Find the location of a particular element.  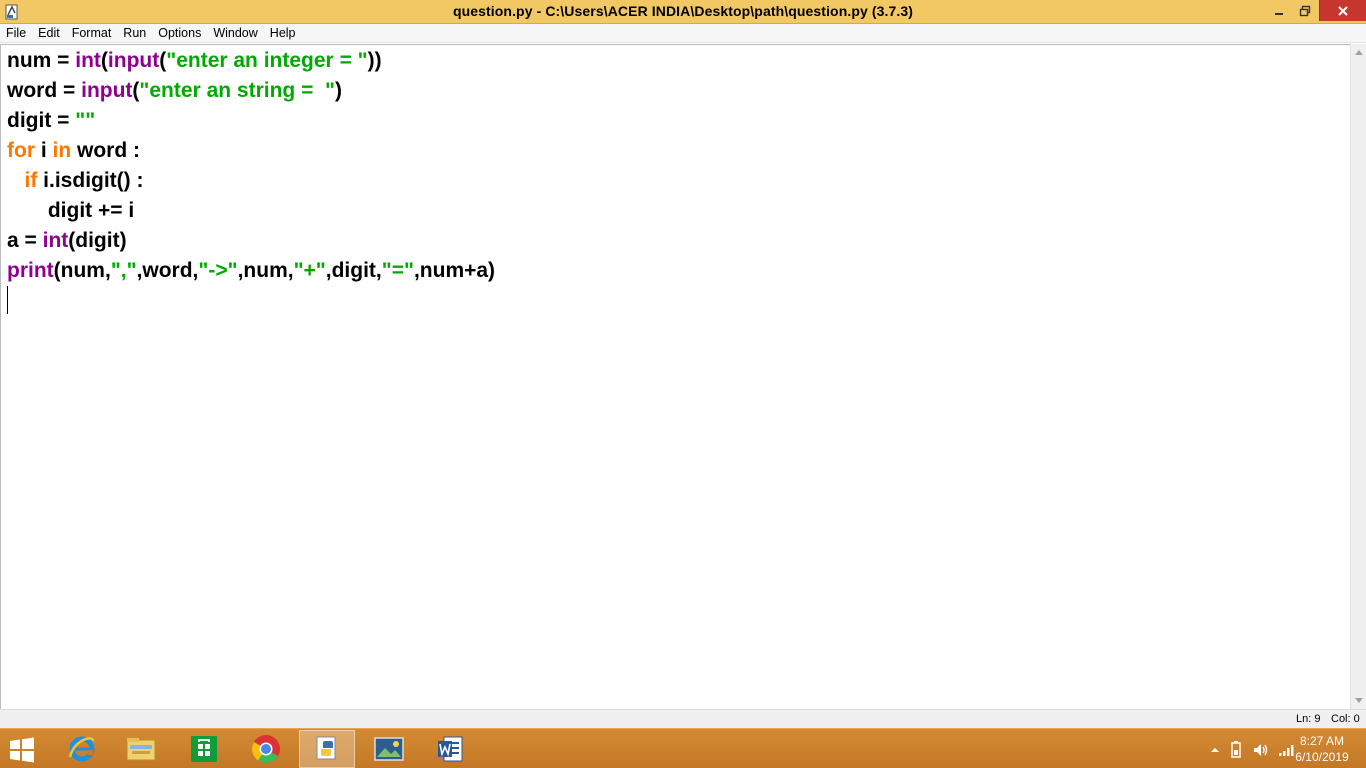

code-token: digit += i is located at coordinates (71, 210).